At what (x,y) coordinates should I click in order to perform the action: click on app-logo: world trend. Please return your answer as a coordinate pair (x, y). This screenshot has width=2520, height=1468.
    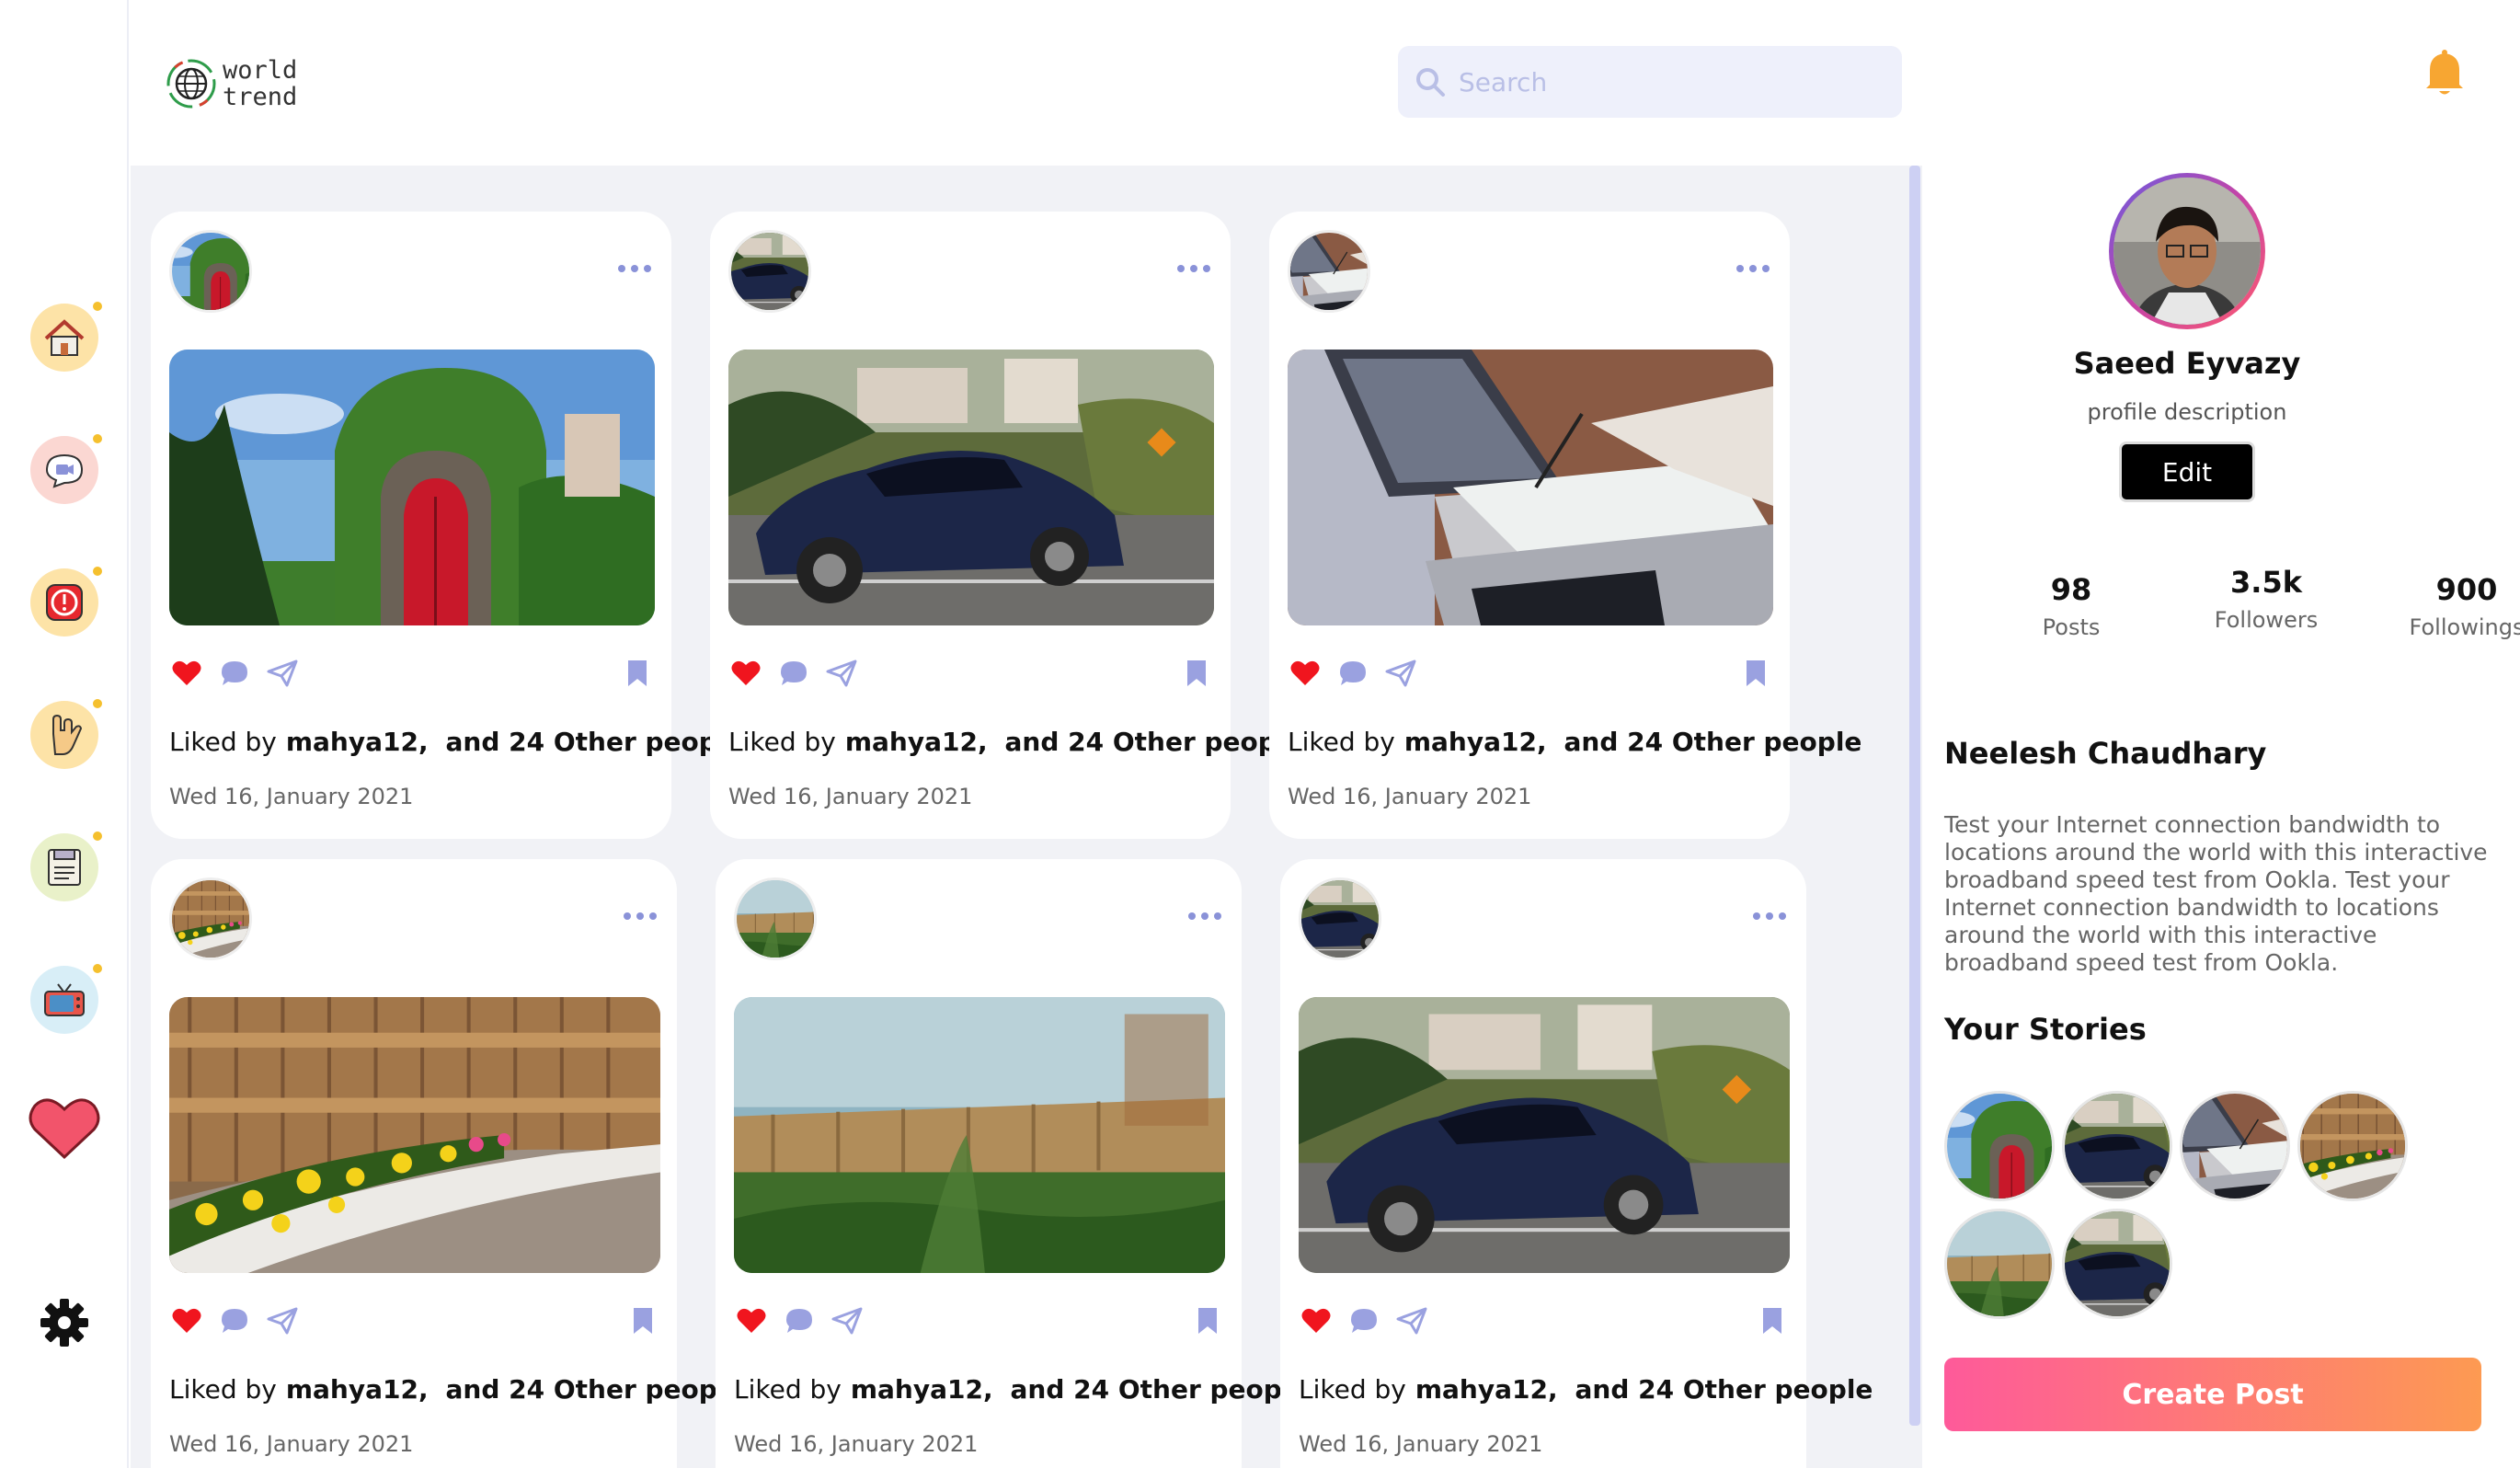
    Looking at the image, I should click on (231, 83).